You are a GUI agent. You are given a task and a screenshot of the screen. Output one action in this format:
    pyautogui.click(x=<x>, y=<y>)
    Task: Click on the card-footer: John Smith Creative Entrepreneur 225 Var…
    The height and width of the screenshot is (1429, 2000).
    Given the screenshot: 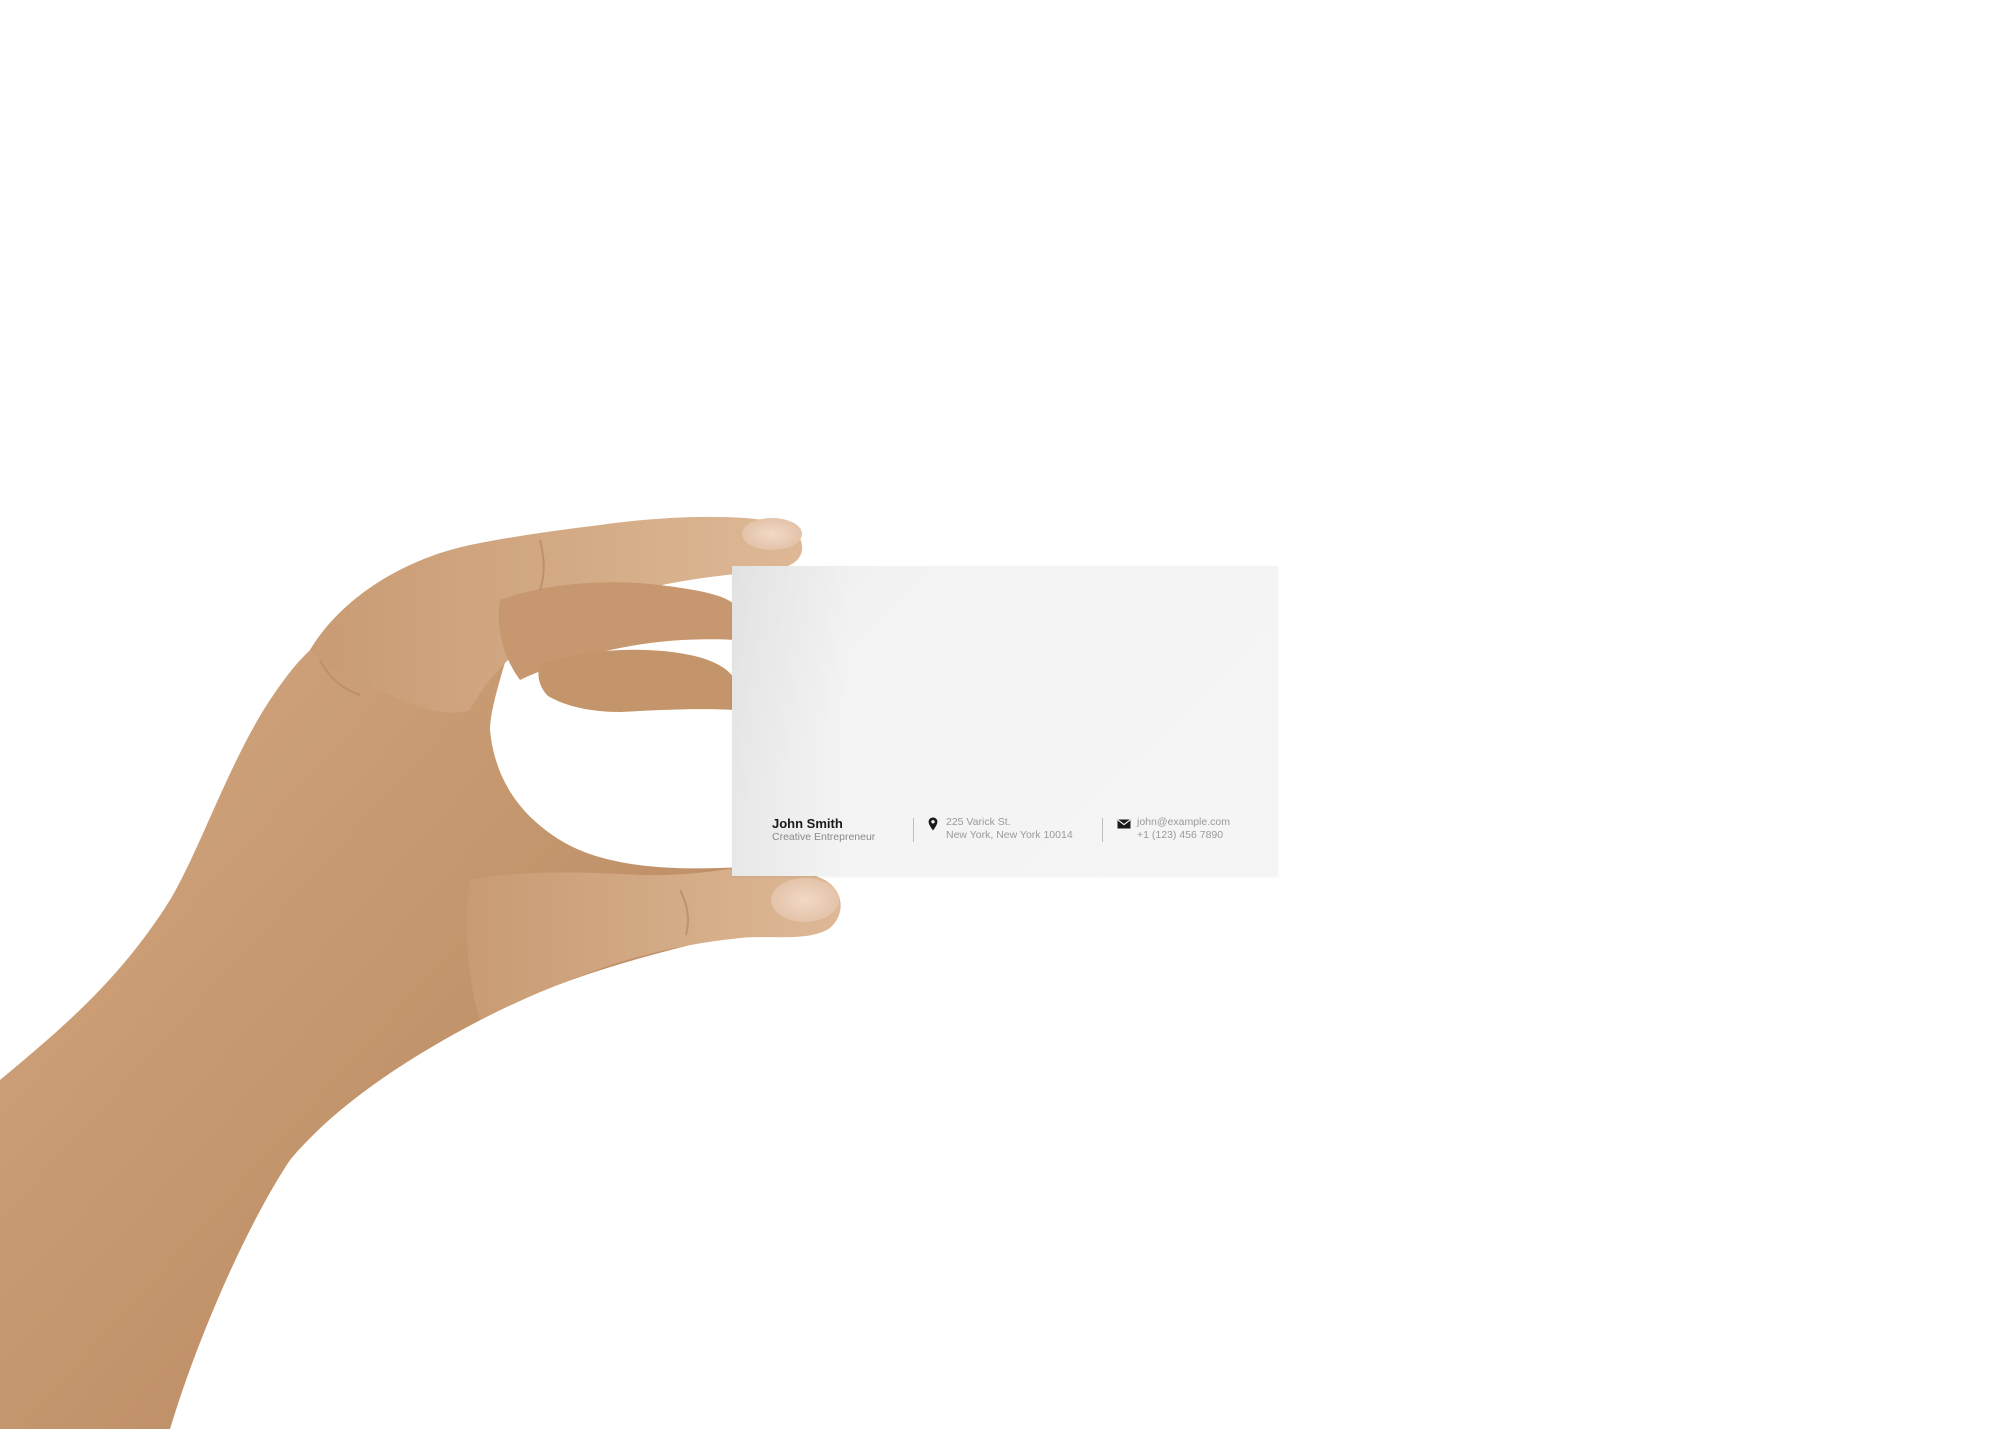 What is the action you would take?
    pyautogui.click(x=1012, y=836)
    